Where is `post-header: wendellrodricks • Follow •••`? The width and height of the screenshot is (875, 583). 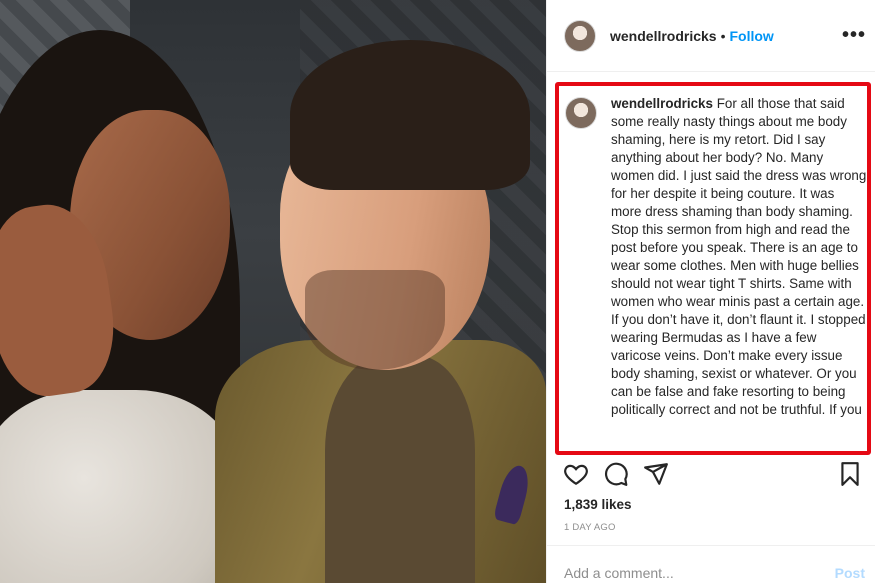
post-header: wendellrodricks • Follow ••• is located at coordinates (711, 36).